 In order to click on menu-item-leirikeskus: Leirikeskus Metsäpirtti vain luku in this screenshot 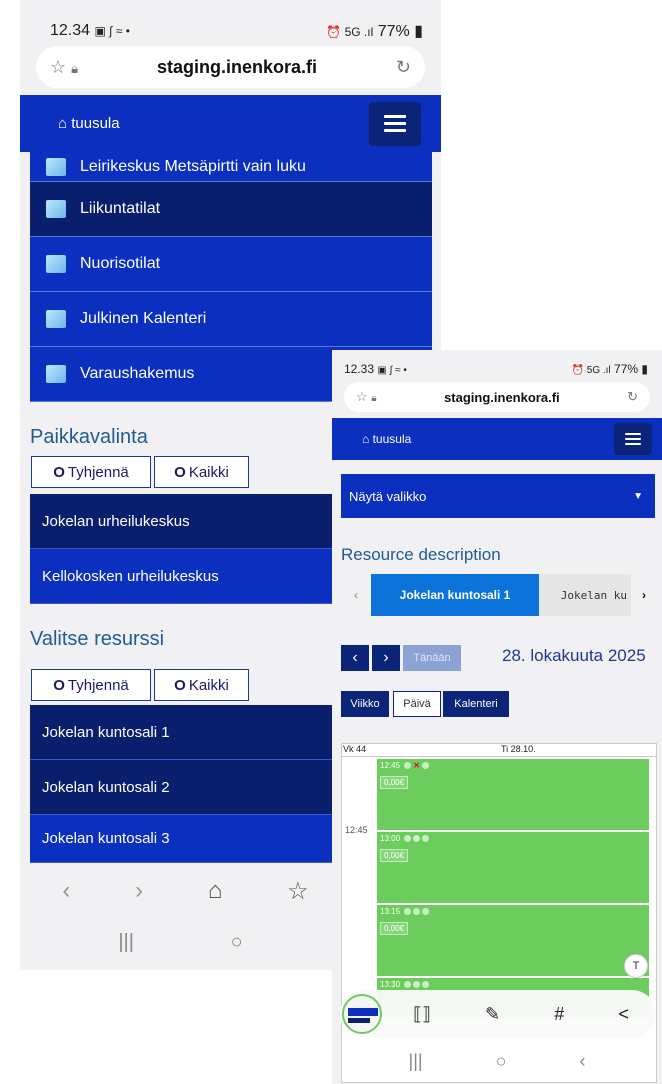, I will do `click(231, 167)`.